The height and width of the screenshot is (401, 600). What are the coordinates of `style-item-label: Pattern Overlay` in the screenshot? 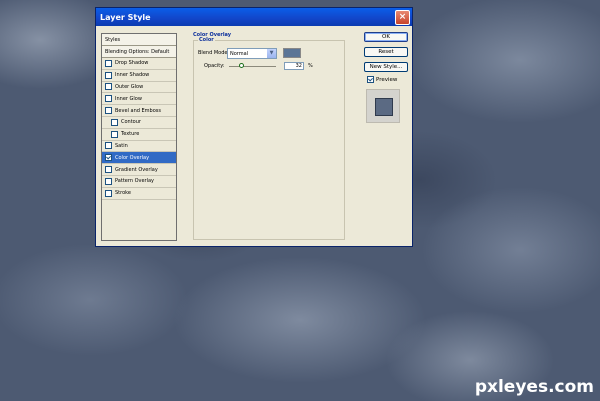 It's located at (135, 181).